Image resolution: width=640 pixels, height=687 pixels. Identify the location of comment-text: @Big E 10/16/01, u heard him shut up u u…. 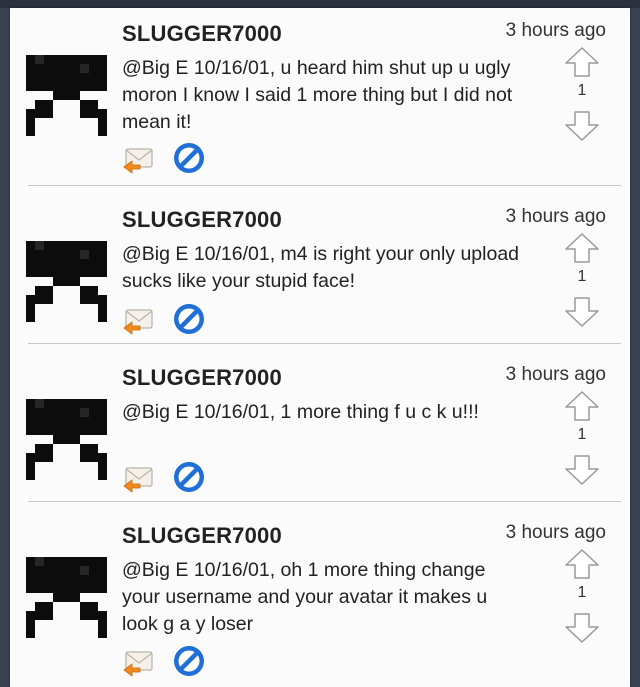
(317, 95).